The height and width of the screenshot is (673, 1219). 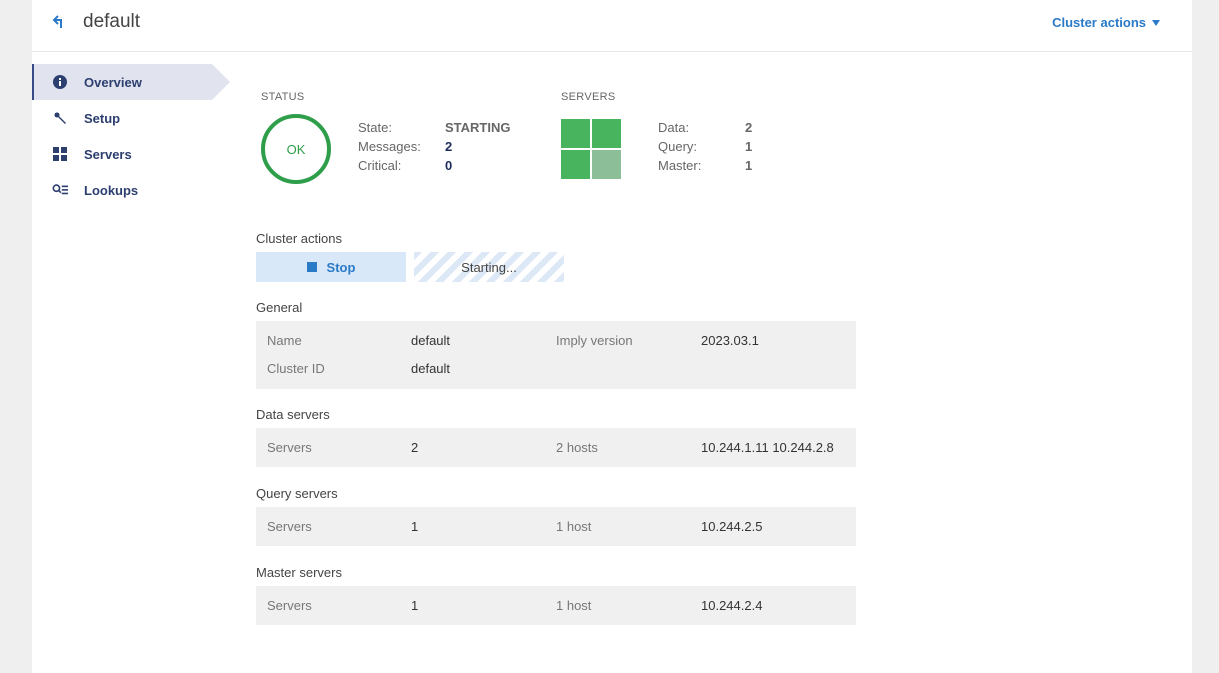 I want to click on servers-values: 2 1 1, so click(x=748, y=146).